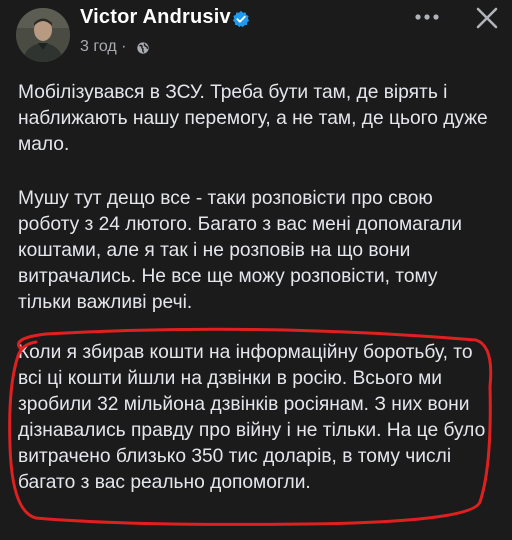 Image resolution: width=512 pixels, height=540 pixels. What do you see at coordinates (487, 18) in the screenshot?
I see `close-icon` at bounding box center [487, 18].